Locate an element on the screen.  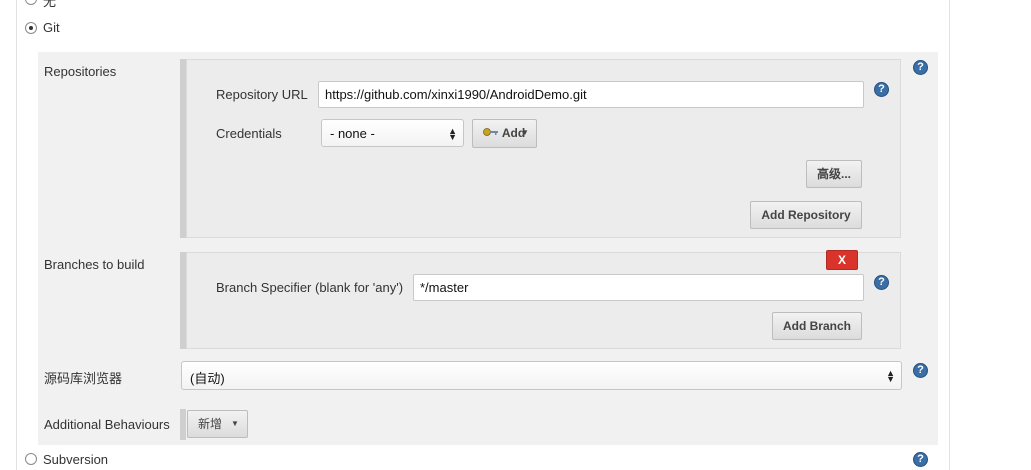
branch-specifier-label: Branch Specifier (blank for 'any') is located at coordinates (310, 287).